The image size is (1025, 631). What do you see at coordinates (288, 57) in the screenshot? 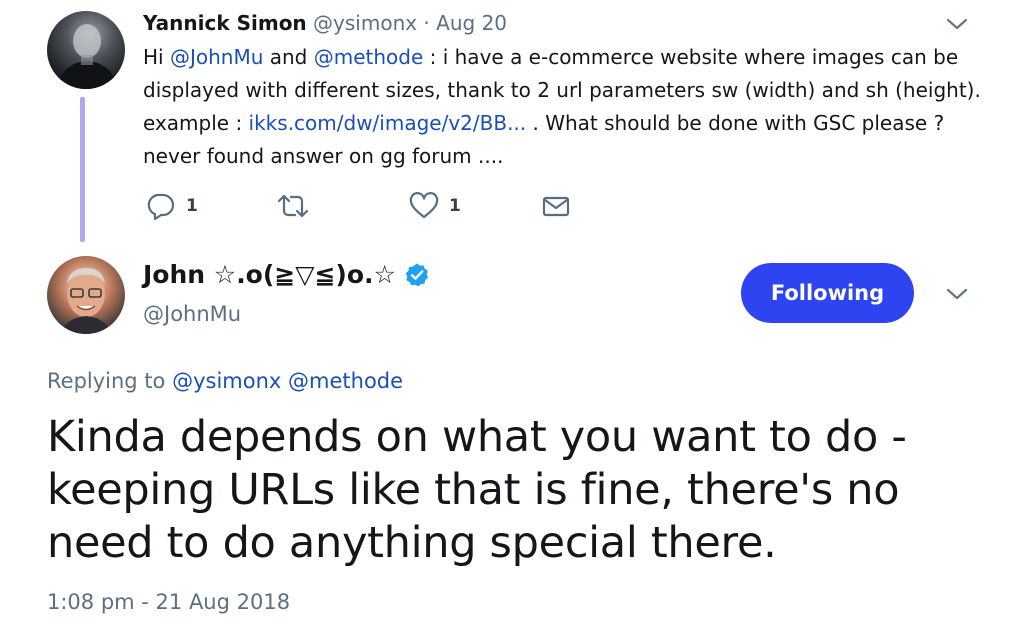
I see `text-segment: and` at bounding box center [288, 57].